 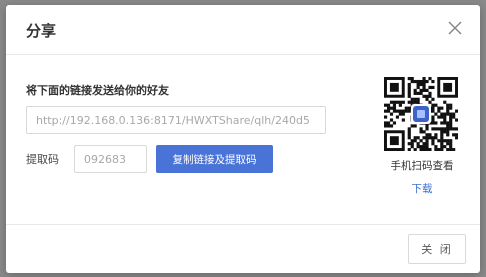 I want to click on download-link: 下载, so click(x=422, y=188).